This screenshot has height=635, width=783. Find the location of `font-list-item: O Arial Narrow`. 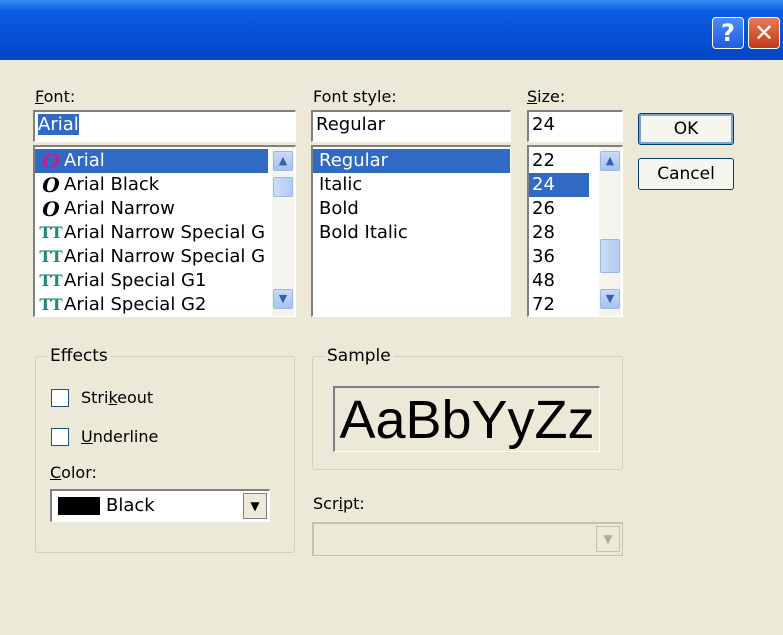

font-list-item: O Arial Narrow is located at coordinates (151, 209).